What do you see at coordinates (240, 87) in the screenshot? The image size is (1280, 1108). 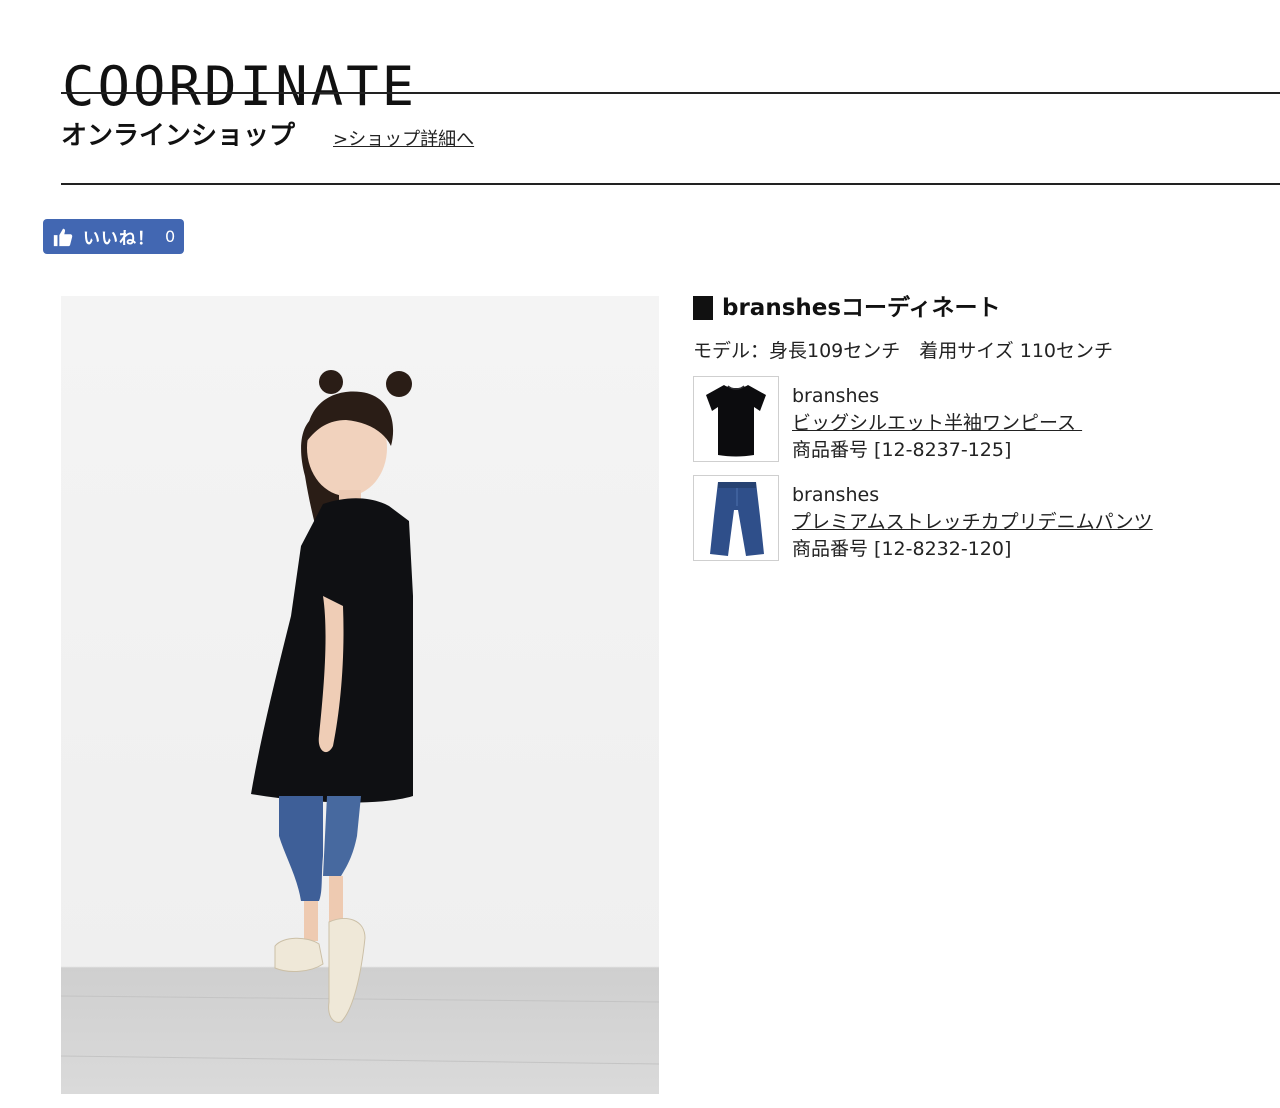 I see `page-title: COORDINATE` at bounding box center [240, 87].